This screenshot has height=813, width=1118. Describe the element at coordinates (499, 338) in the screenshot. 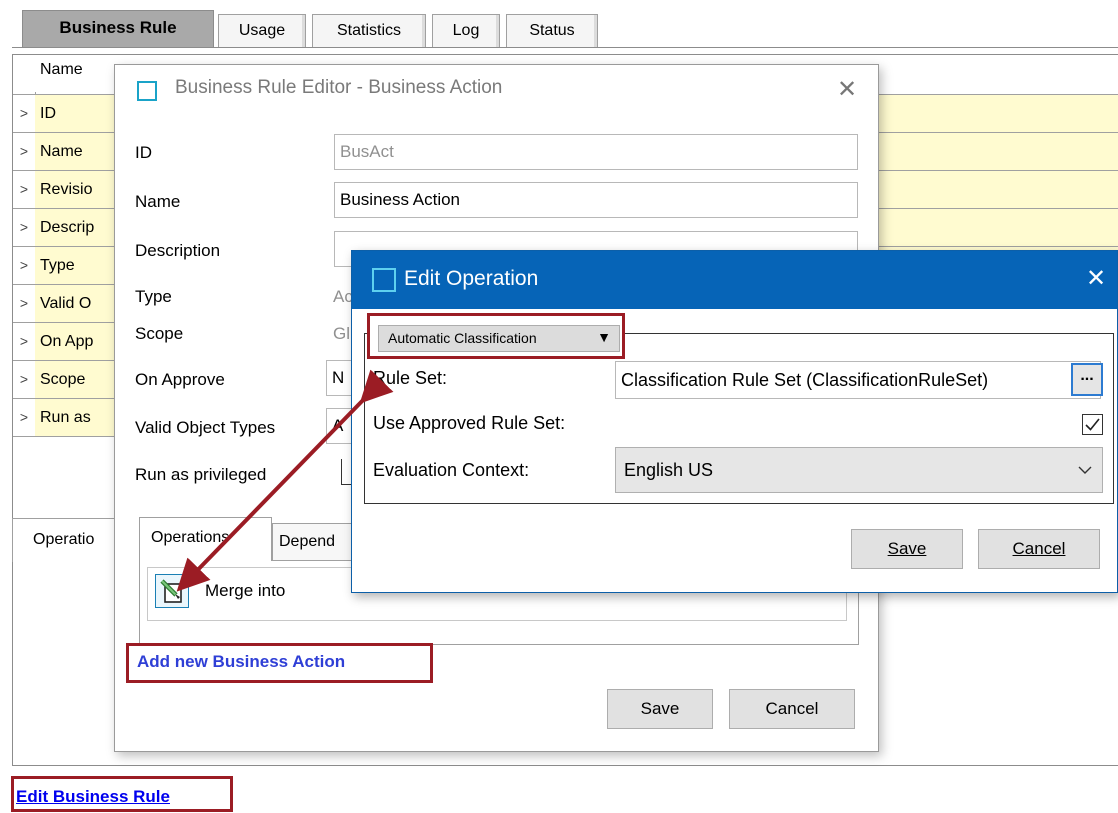

I see `operation-type-dropdown: Automatic Classification ▼` at that location.